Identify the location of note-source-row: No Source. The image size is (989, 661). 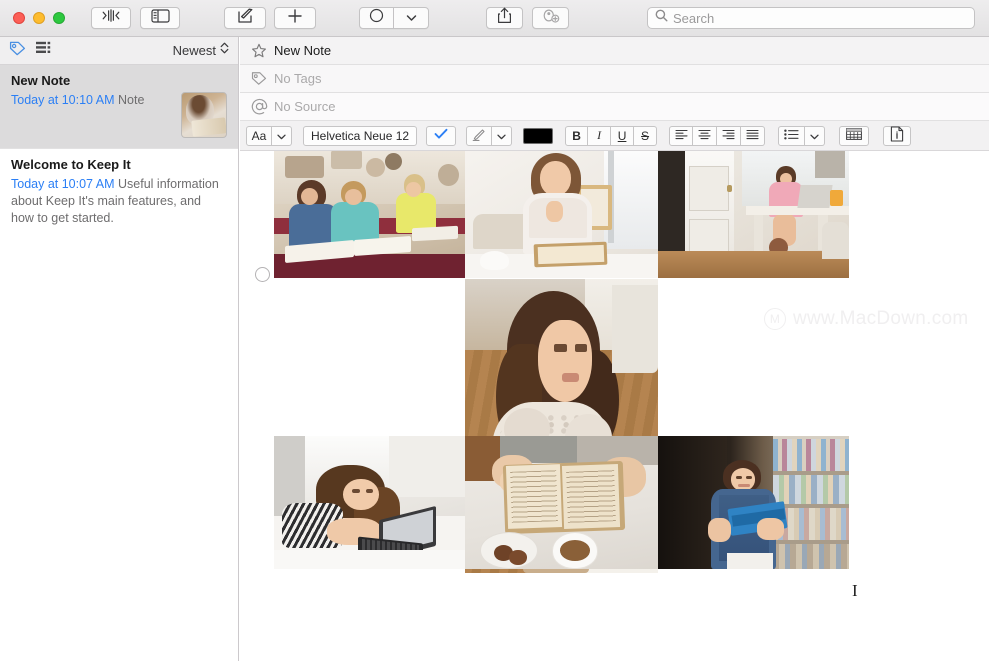
(614, 107).